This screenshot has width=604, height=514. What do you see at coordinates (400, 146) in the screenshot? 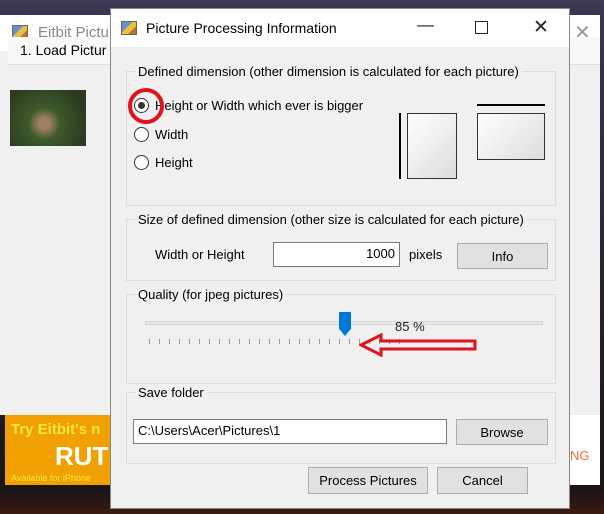
I see `height-arrow-icon` at bounding box center [400, 146].